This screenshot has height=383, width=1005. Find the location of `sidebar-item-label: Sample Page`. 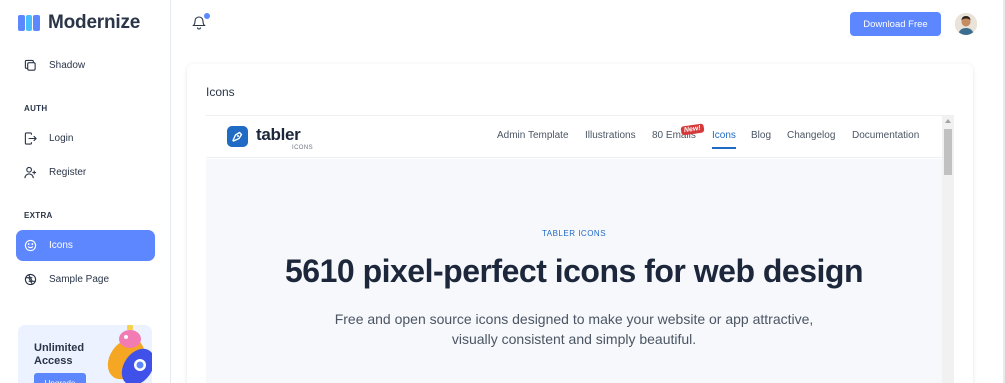

sidebar-item-label: Sample Page is located at coordinates (79, 279).